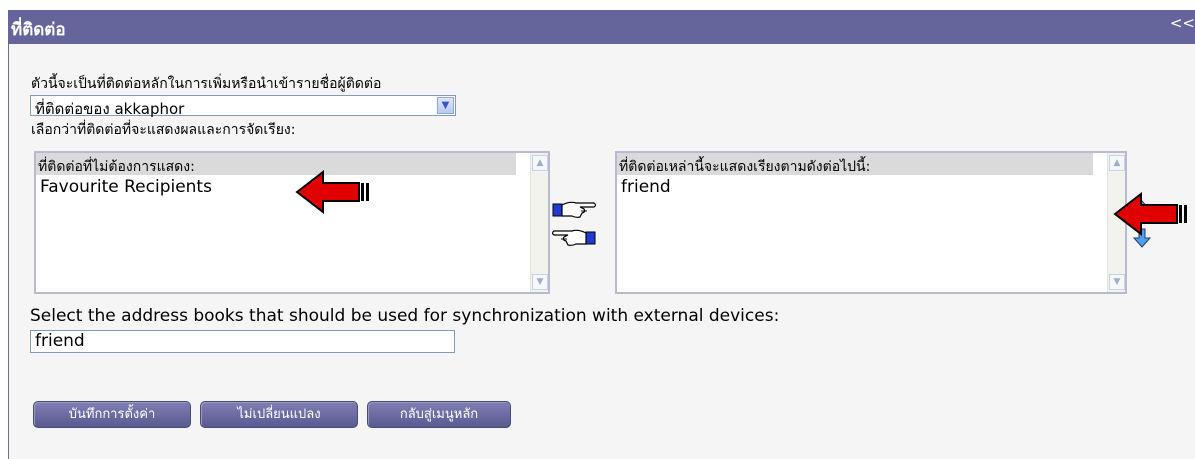 This screenshot has height=459, width=1195. What do you see at coordinates (126, 187) in the screenshot?
I see `list-item: Favourite Recipients` at bounding box center [126, 187].